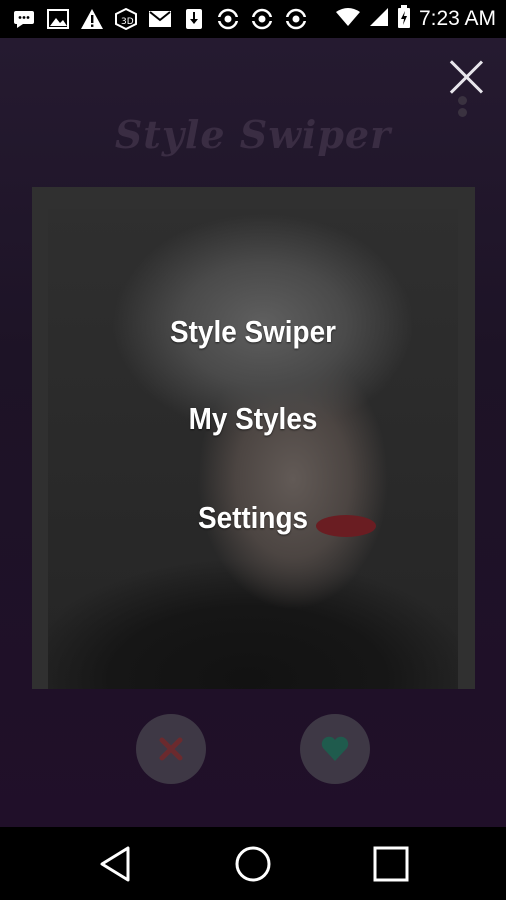 This screenshot has width=506, height=900. I want to click on home-icon, so click(253, 864).